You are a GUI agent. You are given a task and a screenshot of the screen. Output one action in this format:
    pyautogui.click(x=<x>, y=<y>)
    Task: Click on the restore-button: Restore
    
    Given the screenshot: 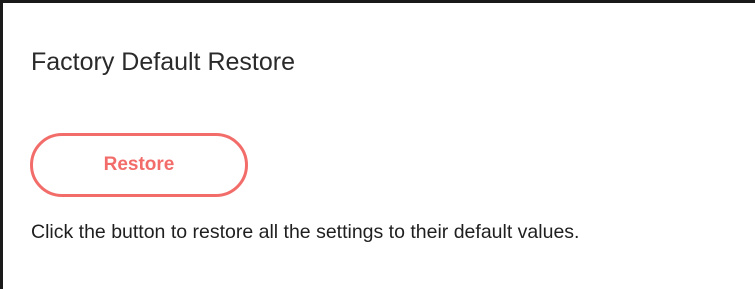 What is the action you would take?
    pyautogui.click(x=139, y=165)
    